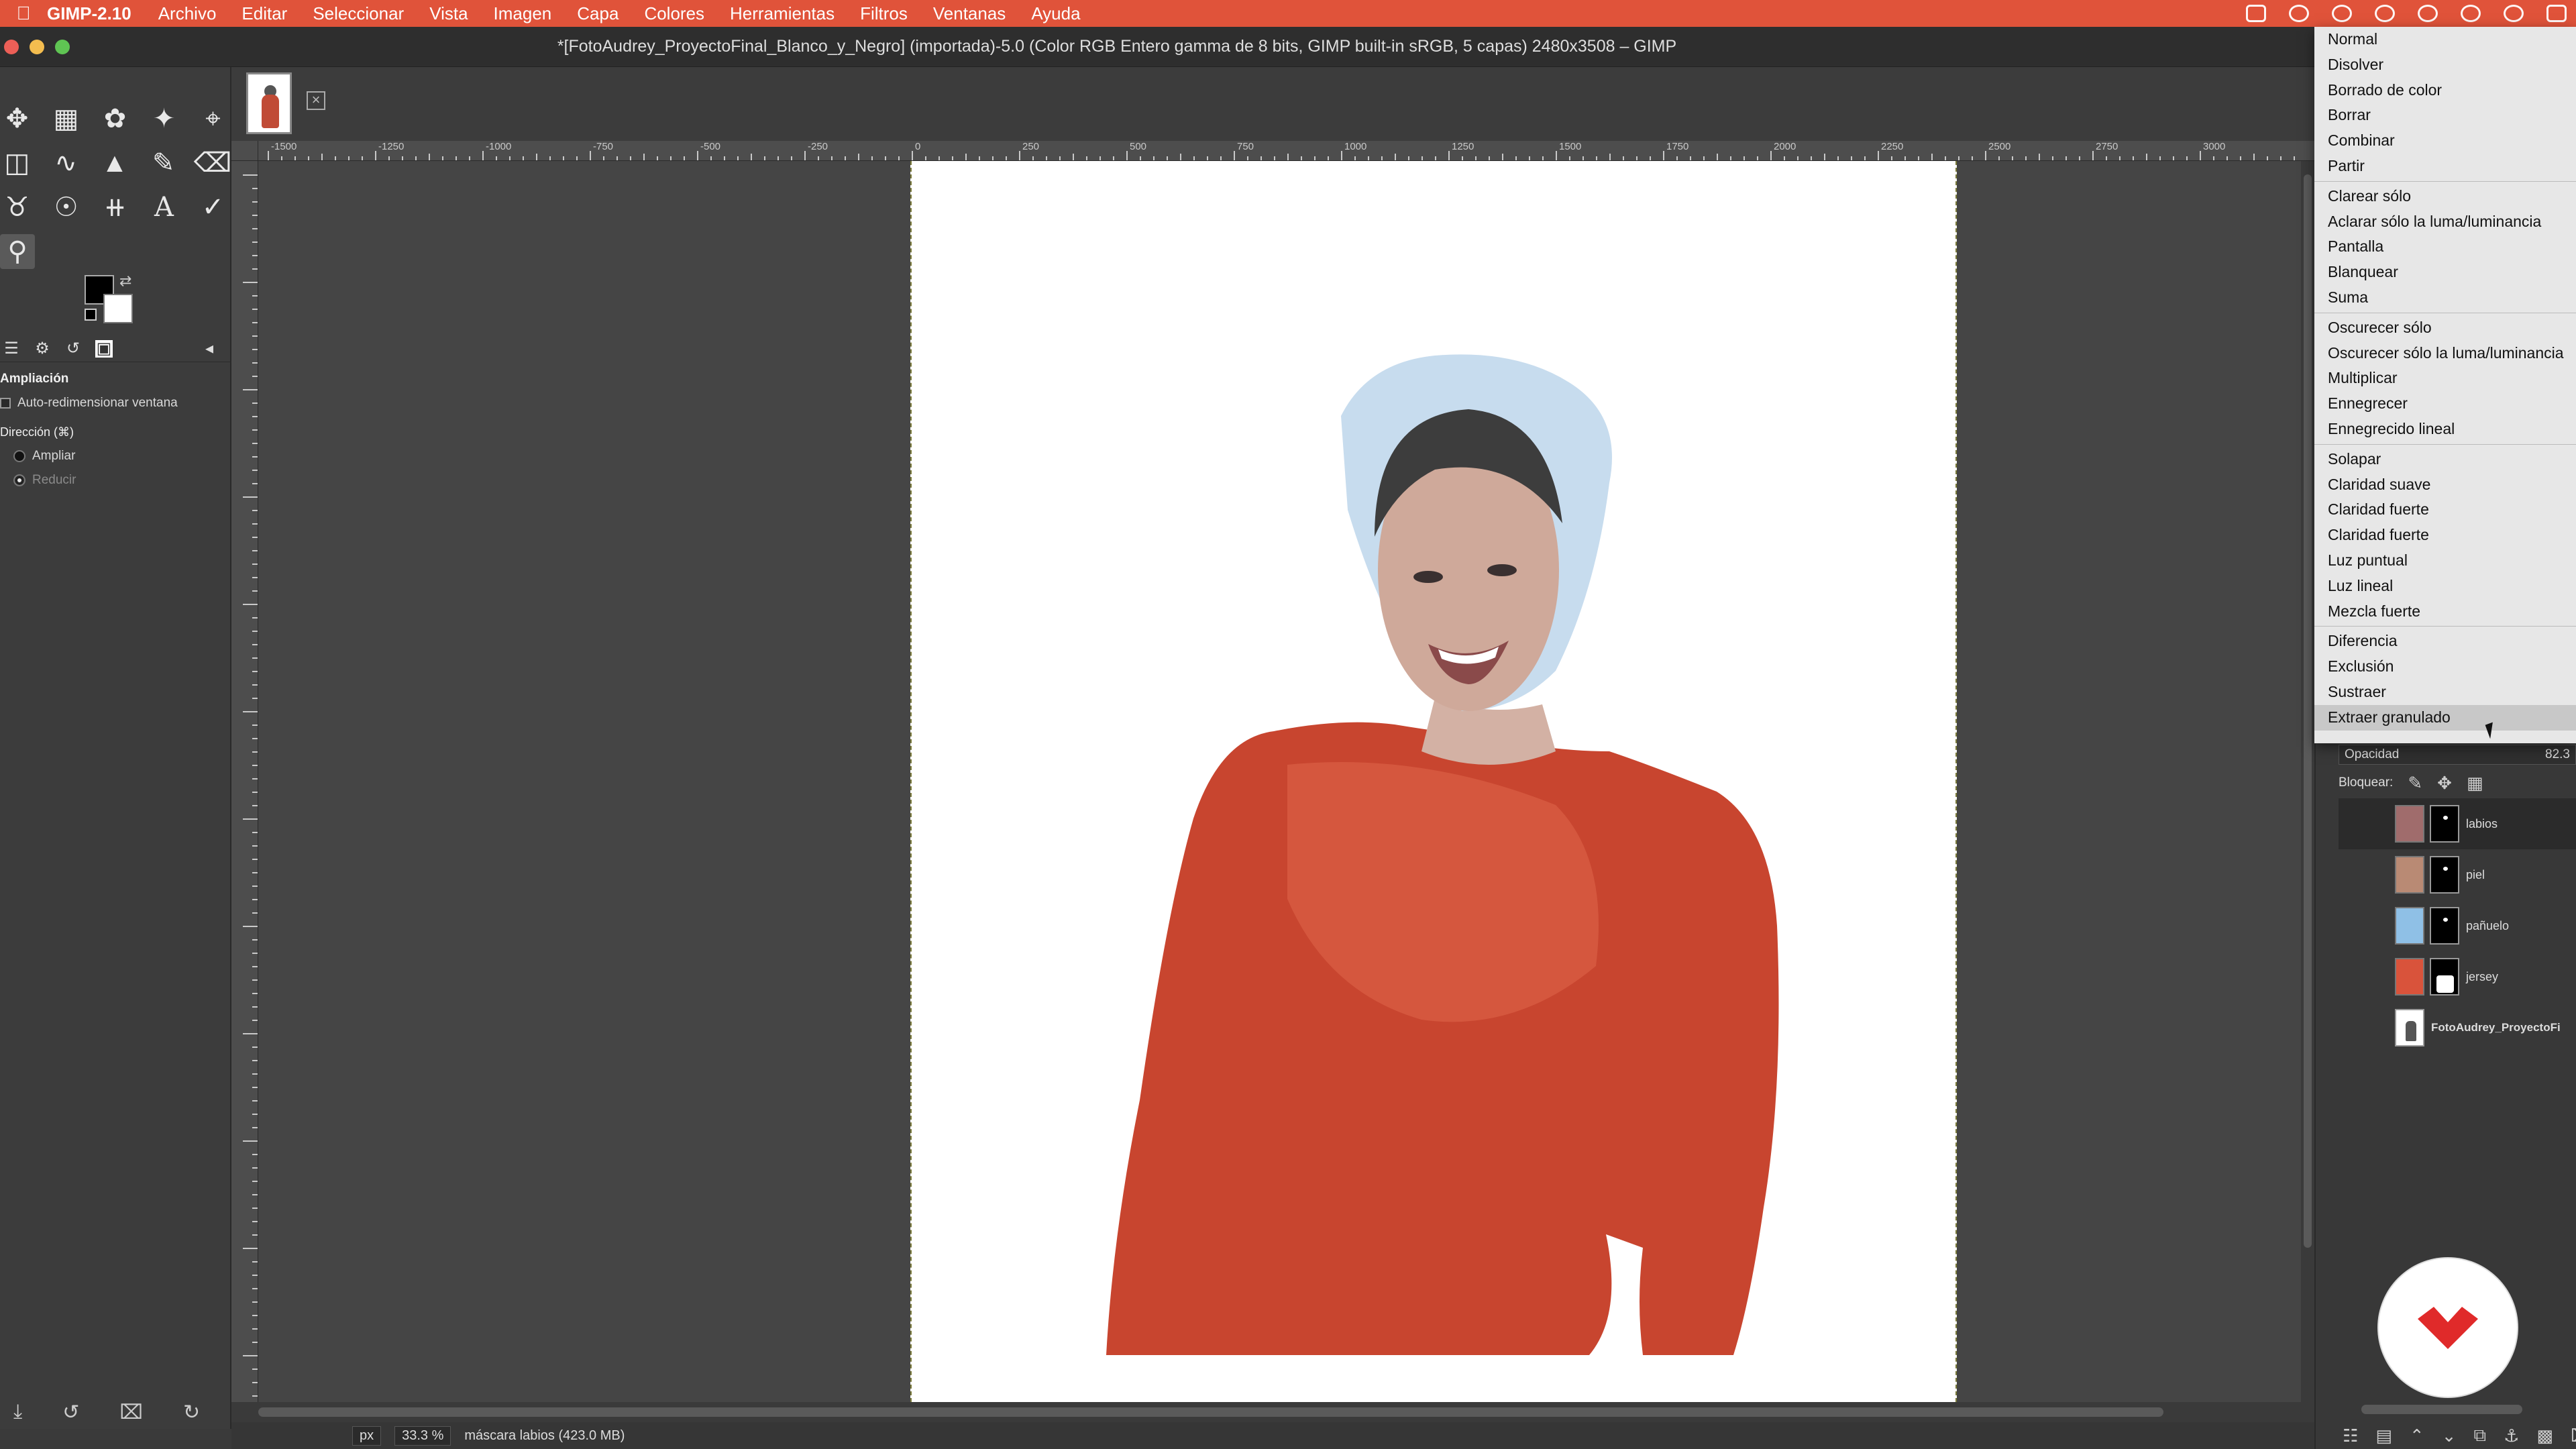 The width and height of the screenshot is (2576, 1449). What do you see at coordinates (2445, 429) in the screenshot?
I see `blend-mode-item: Ennegrecido lineal` at bounding box center [2445, 429].